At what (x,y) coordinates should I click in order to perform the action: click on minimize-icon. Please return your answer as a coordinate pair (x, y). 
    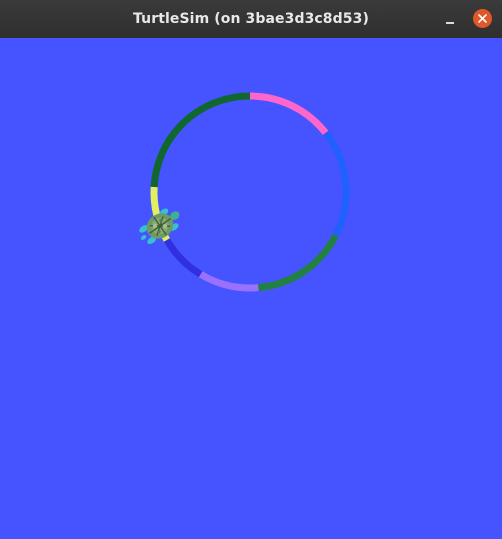
    Looking at the image, I should click on (450, 23).